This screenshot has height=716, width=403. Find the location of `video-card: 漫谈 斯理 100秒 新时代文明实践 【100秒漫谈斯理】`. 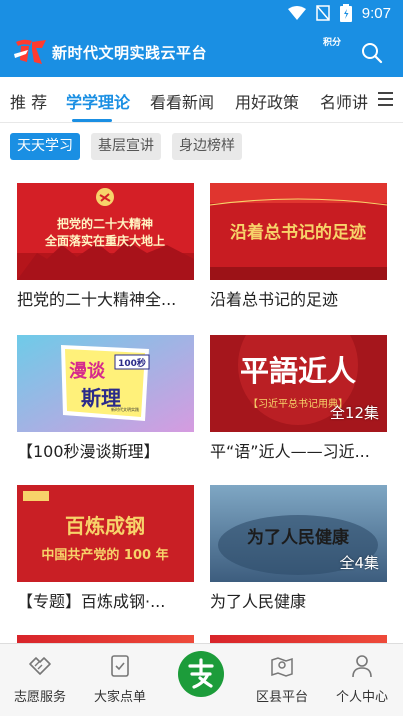

video-card: 漫谈 斯理 100秒 新时代文明实践 【100秒漫谈斯理】 is located at coordinates (105, 398).